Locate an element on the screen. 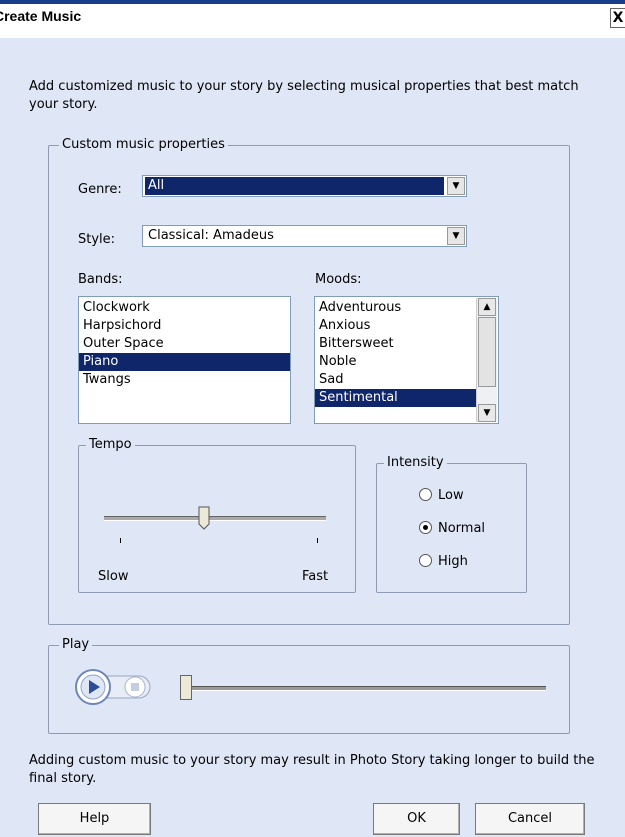  moods-list-item: Anxious is located at coordinates (396, 326).